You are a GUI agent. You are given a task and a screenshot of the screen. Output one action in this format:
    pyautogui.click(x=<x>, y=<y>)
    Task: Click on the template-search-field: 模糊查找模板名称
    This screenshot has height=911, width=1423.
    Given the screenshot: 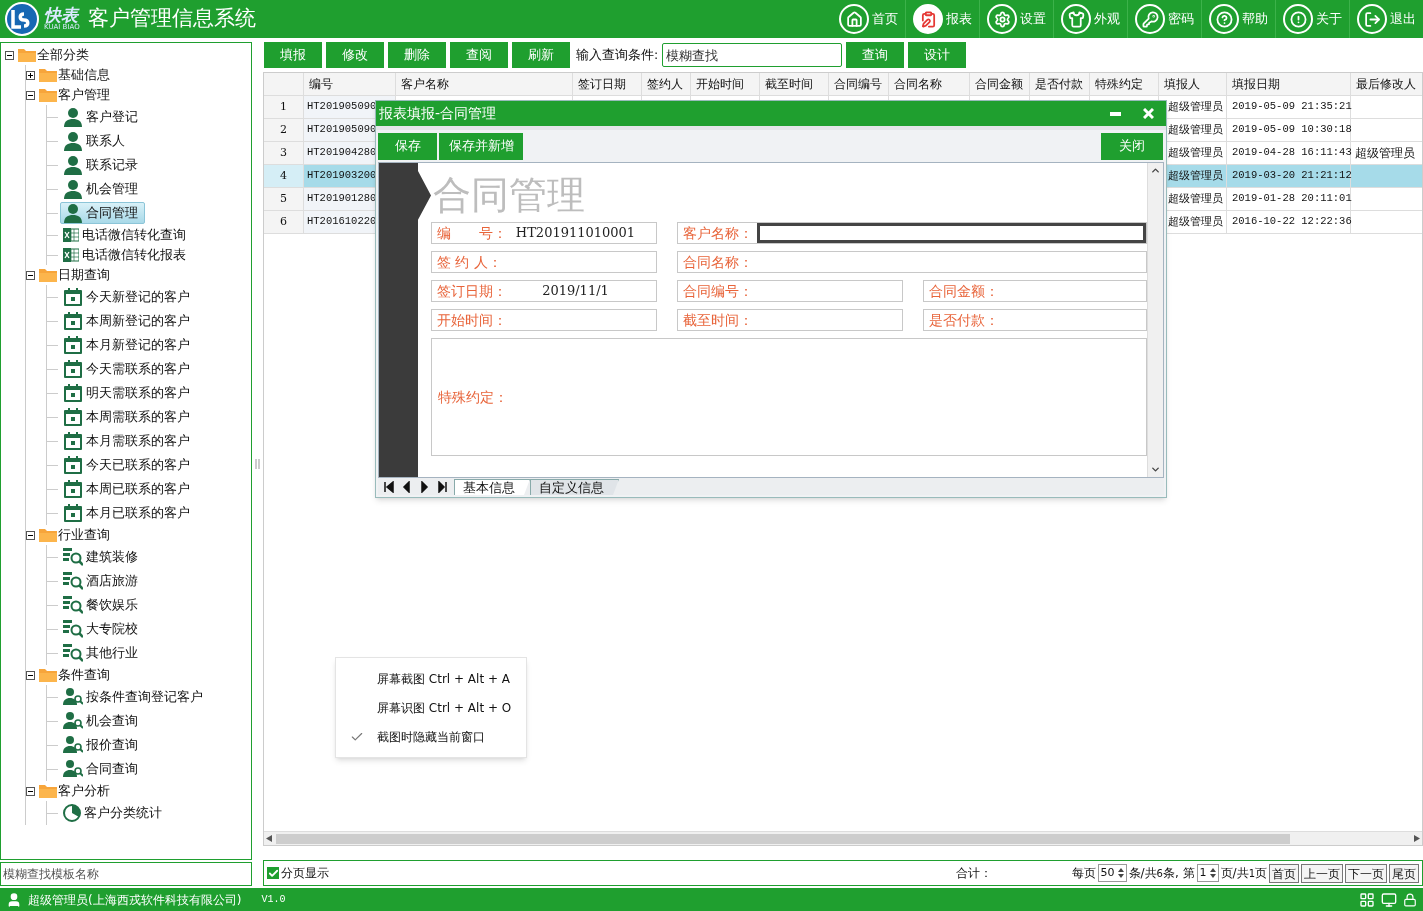 What is the action you would take?
    pyautogui.click(x=126, y=874)
    